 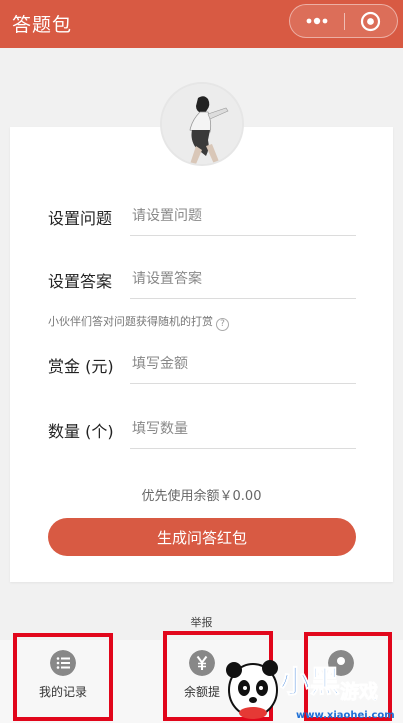 What do you see at coordinates (130, 321) in the screenshot?
I see `reward-hint-text: 小伙伴们答对问题获得随机的打赏` at bounding box center [130, 321].